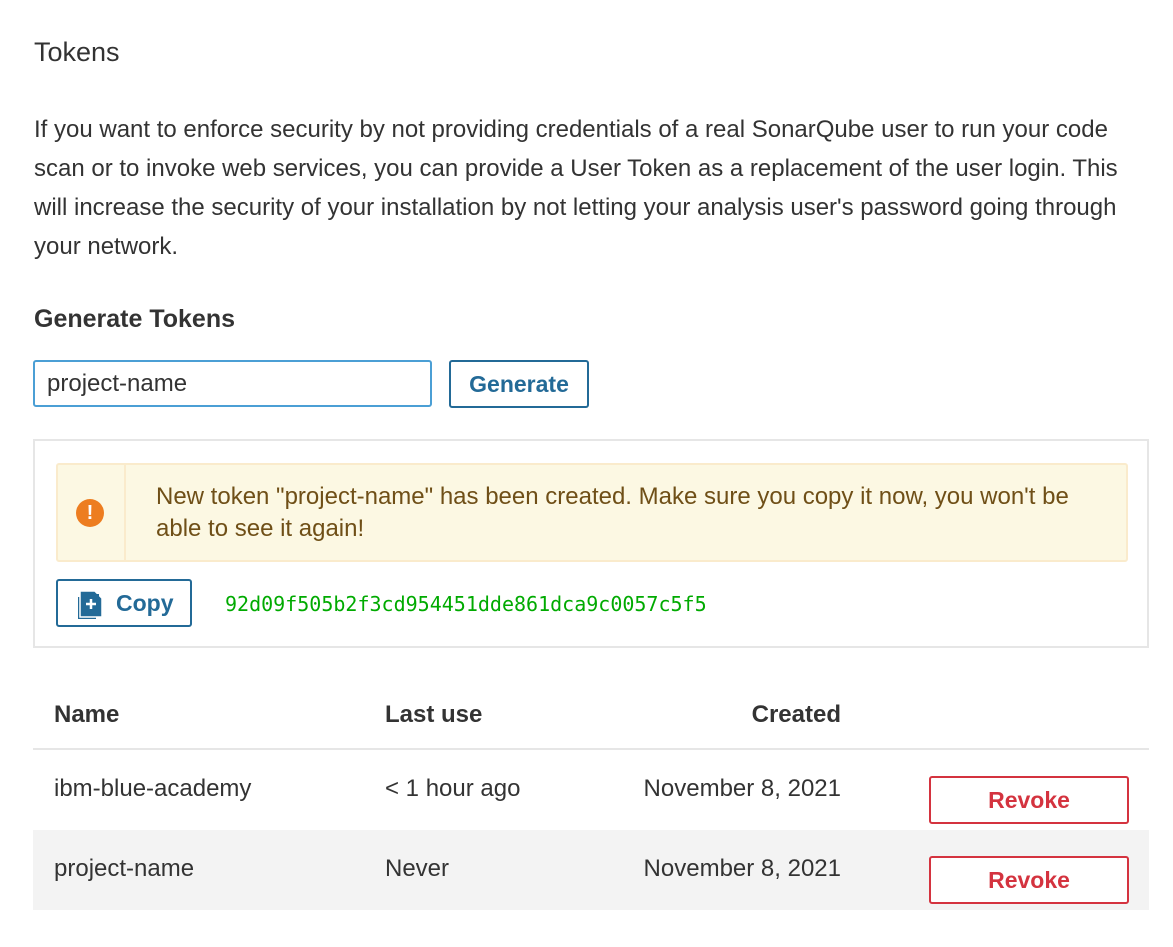 This screenshot has width=1173, height=947. I want to click on generate-tokens-title: Generate Tokens, so click(135, 319).